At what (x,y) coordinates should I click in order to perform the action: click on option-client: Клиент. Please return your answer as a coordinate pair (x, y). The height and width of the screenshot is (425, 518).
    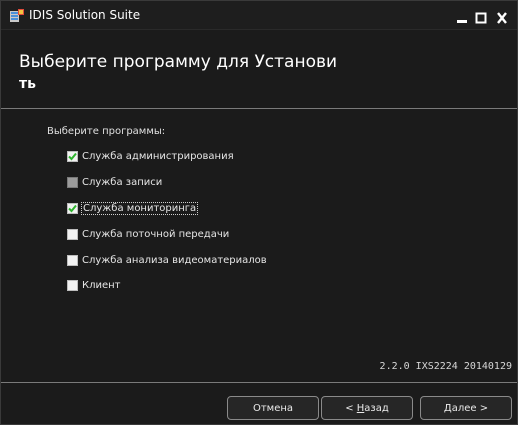
    Looking at the image, I should click on (94, 285).